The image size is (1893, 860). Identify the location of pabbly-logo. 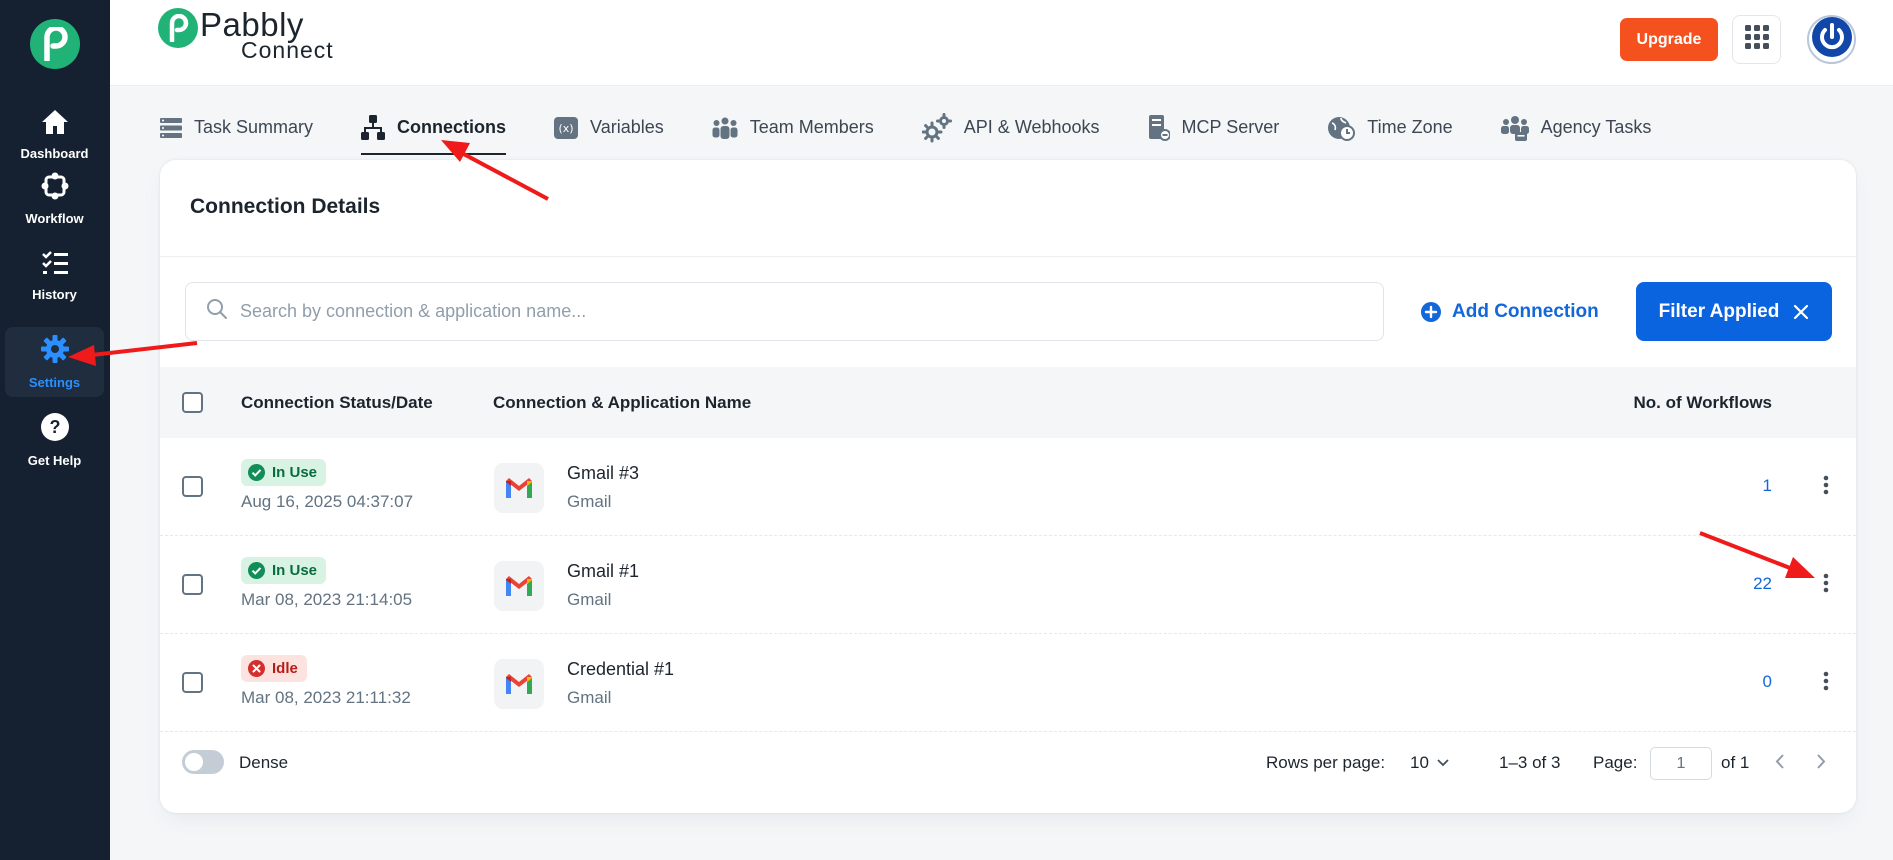
(55, 44).